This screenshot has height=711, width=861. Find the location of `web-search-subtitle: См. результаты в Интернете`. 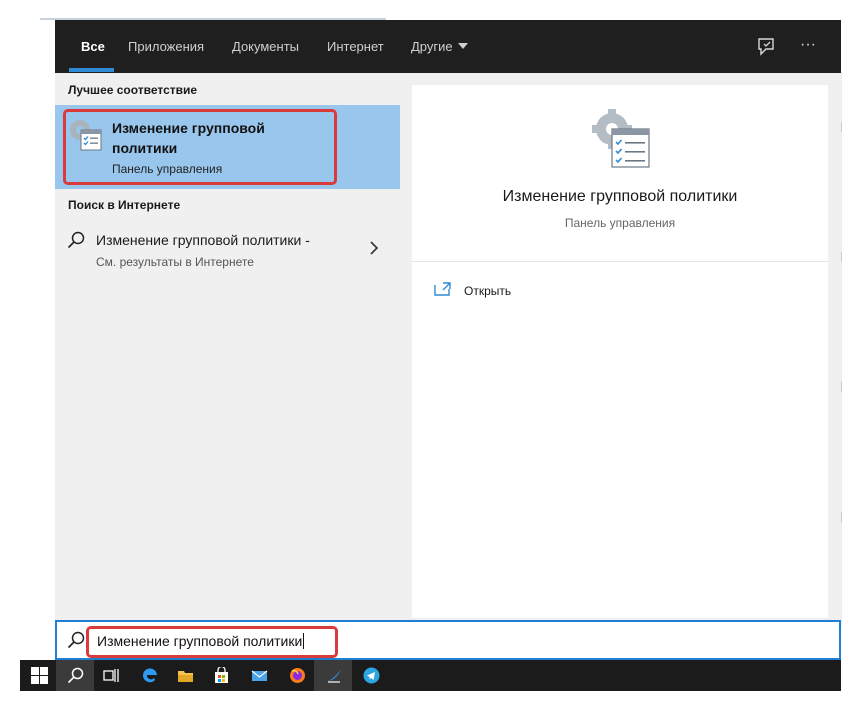

web-search-subtitle: См. результаты в Интернете is located at coordinates (175, 262).